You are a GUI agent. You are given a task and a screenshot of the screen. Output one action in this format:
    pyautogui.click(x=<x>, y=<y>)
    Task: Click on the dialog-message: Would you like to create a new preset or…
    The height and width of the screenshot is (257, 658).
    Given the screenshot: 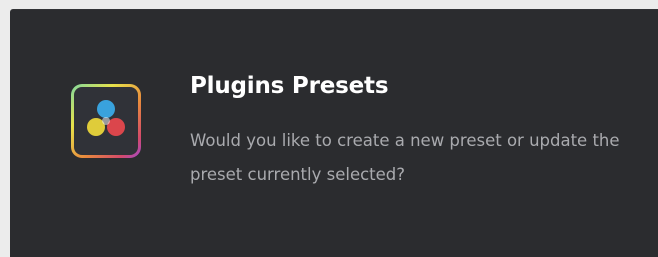 What is the action you would take?
    pyautogui.click(x=405, y=157)
    